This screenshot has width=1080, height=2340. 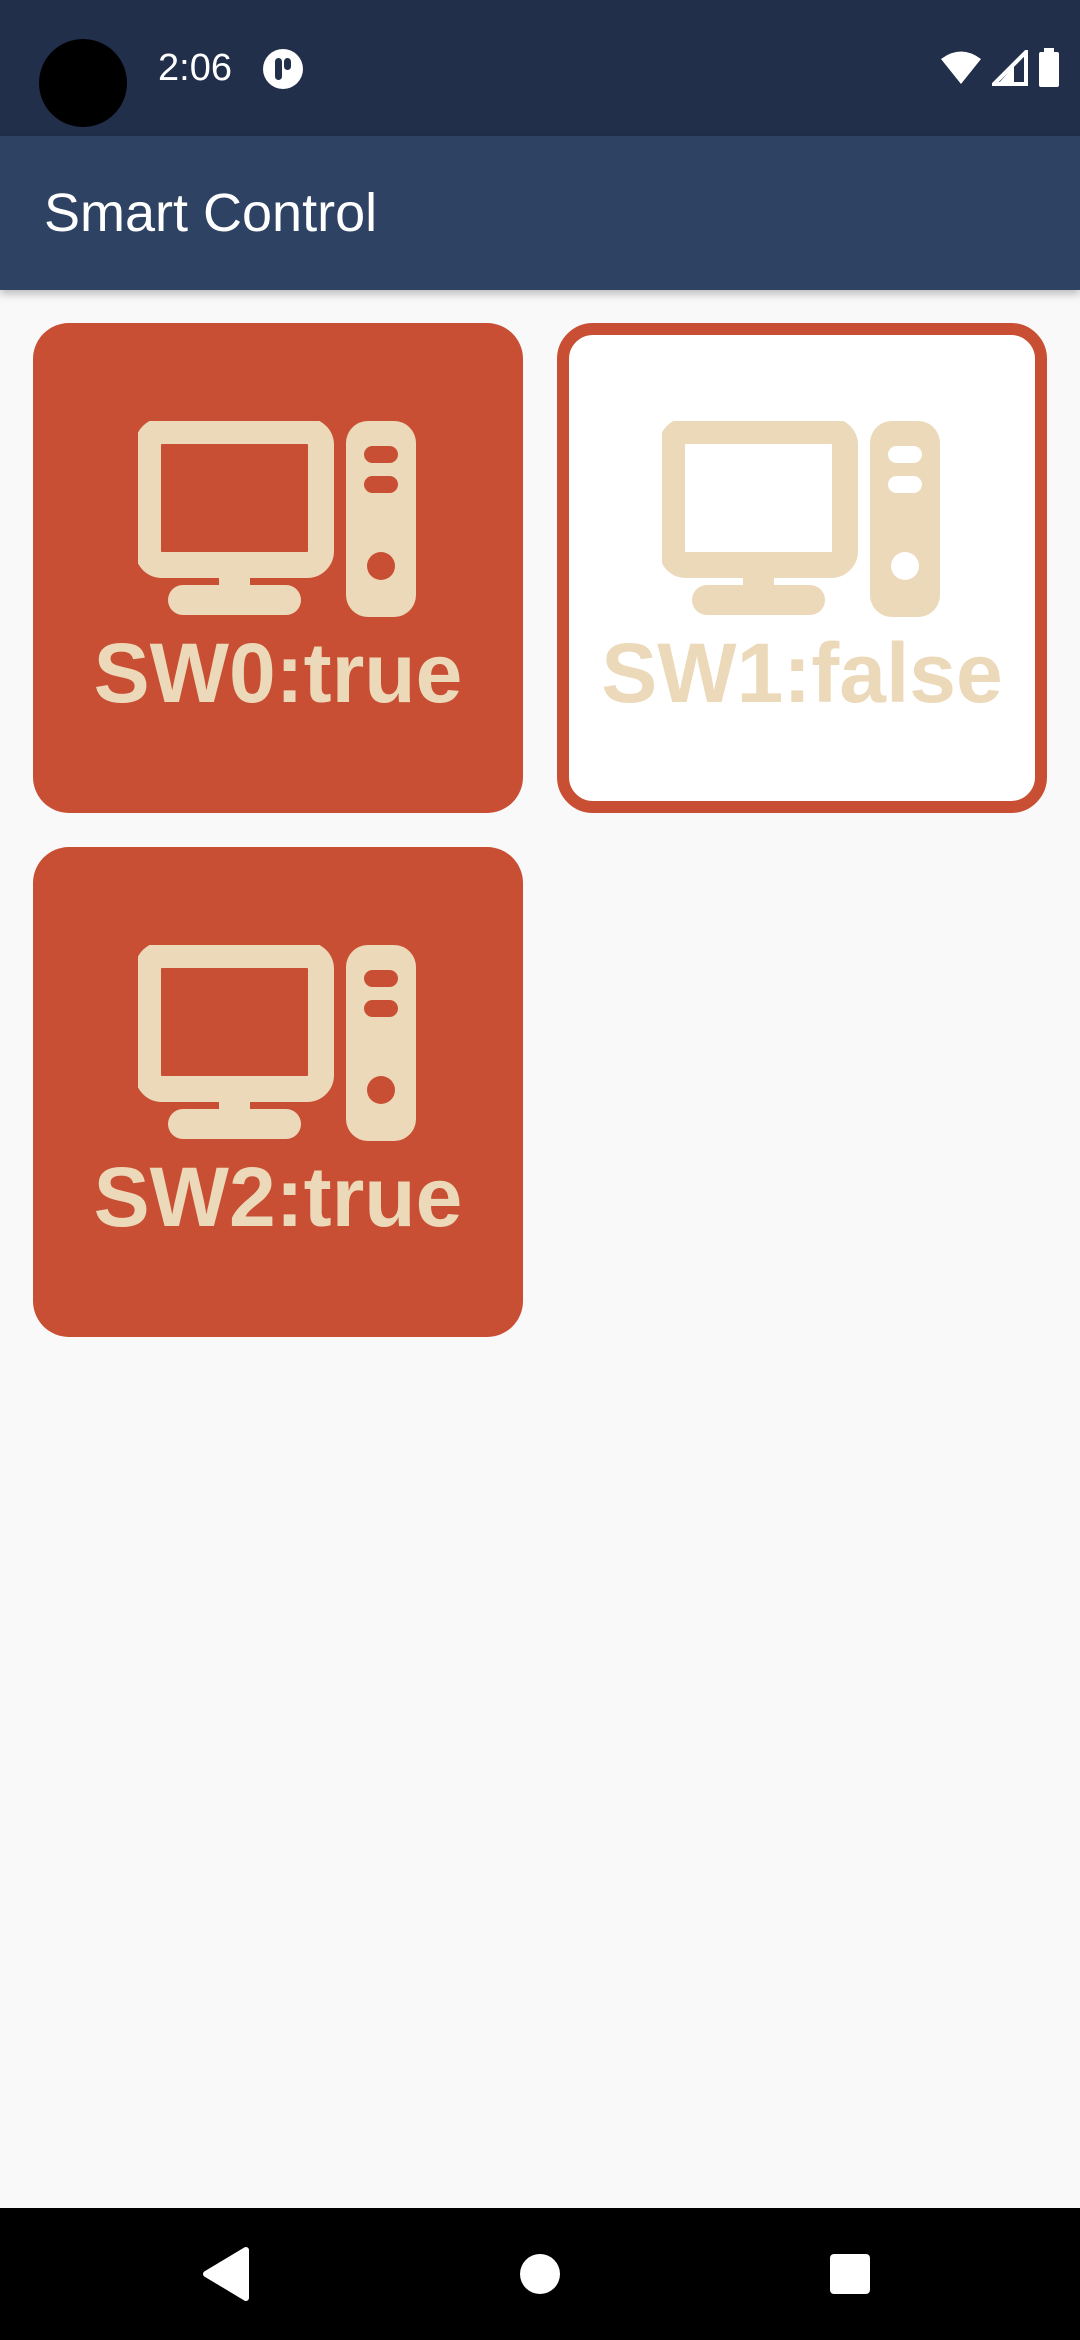 I want to click on battery-icon, so click(x=1049, y=67).